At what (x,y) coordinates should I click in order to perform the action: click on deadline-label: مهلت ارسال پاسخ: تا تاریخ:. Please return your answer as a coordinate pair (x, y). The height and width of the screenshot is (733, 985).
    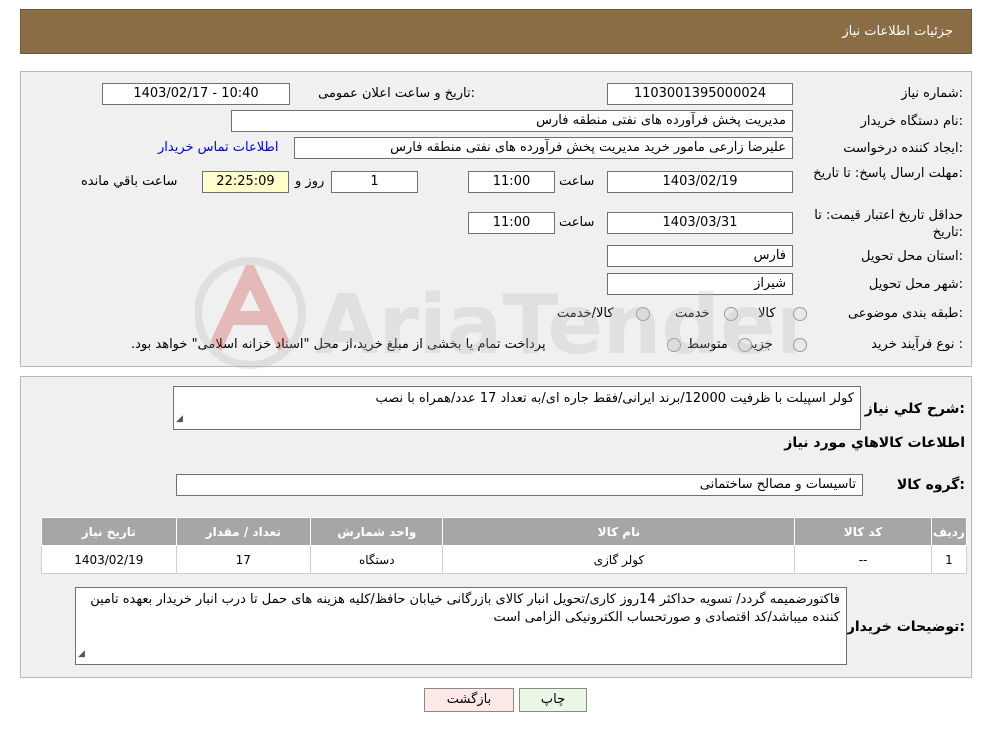
    Looking at the image, I should click on (888, 173).